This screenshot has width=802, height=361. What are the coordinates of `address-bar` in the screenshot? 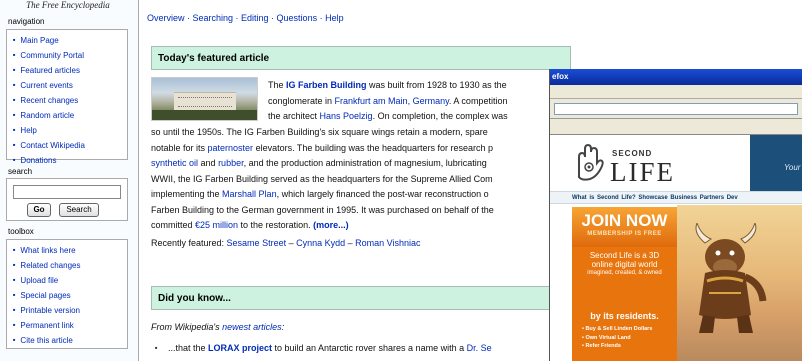 It's located at (676, 109).